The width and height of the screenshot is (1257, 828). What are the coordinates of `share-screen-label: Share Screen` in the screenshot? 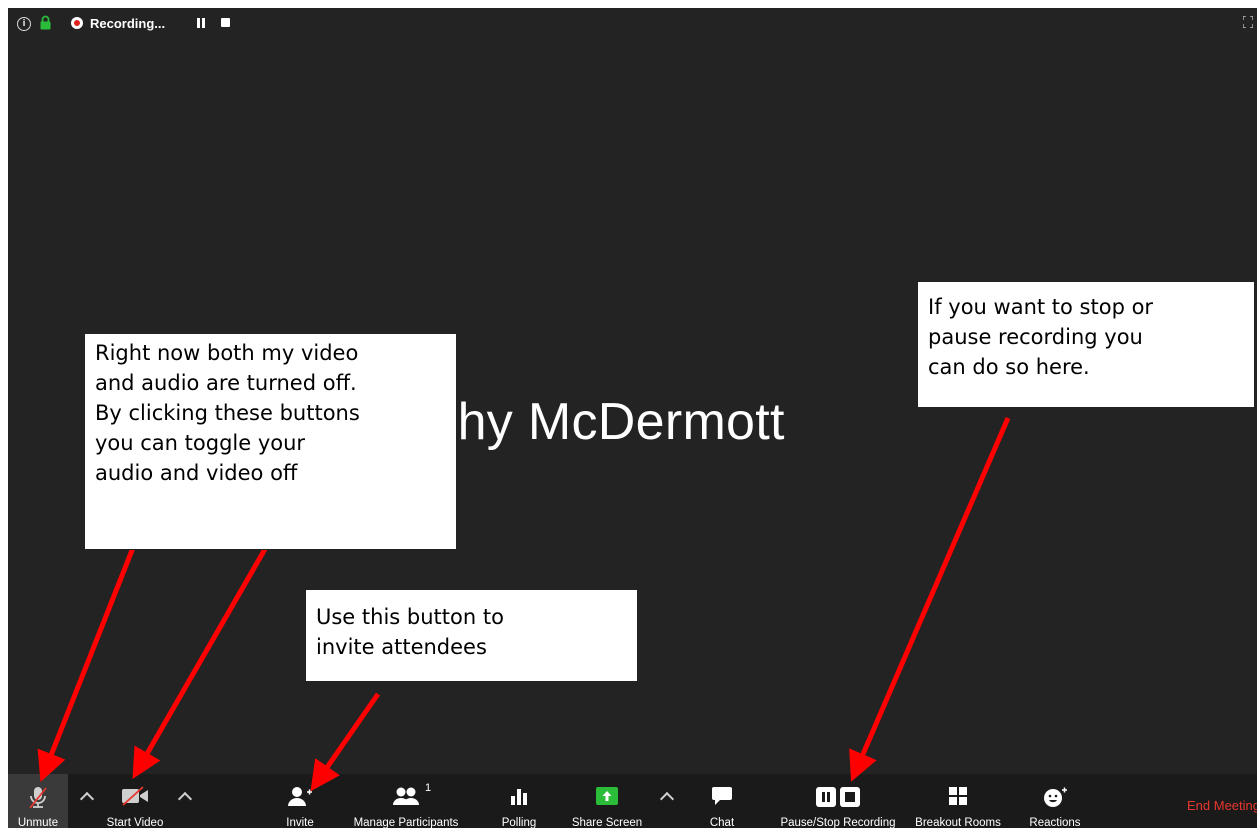 It's located at (607, 822).